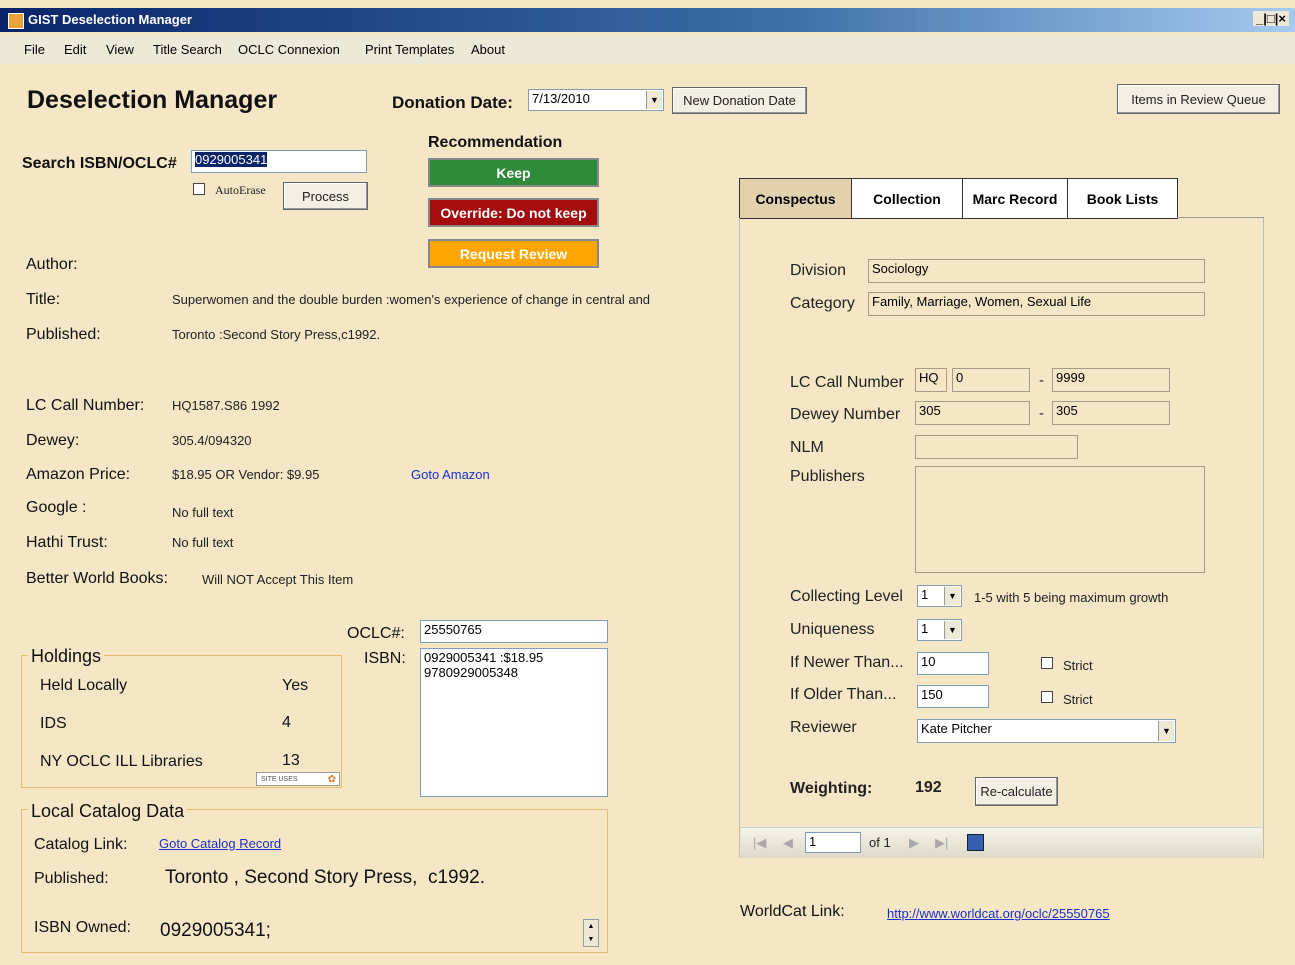  I want to click on recalculate-button: Re-calculate, so click(1016, 791).